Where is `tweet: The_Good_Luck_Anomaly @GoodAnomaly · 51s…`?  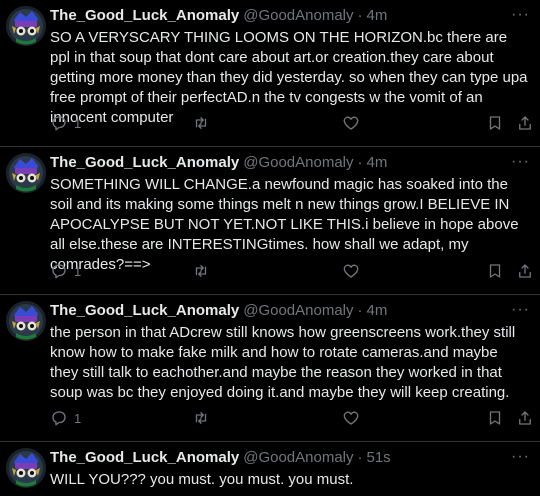 tweet: The_Good_Luck_Anomaly @GoodAnomaly · 51s… is located at coordinates (270, 469).